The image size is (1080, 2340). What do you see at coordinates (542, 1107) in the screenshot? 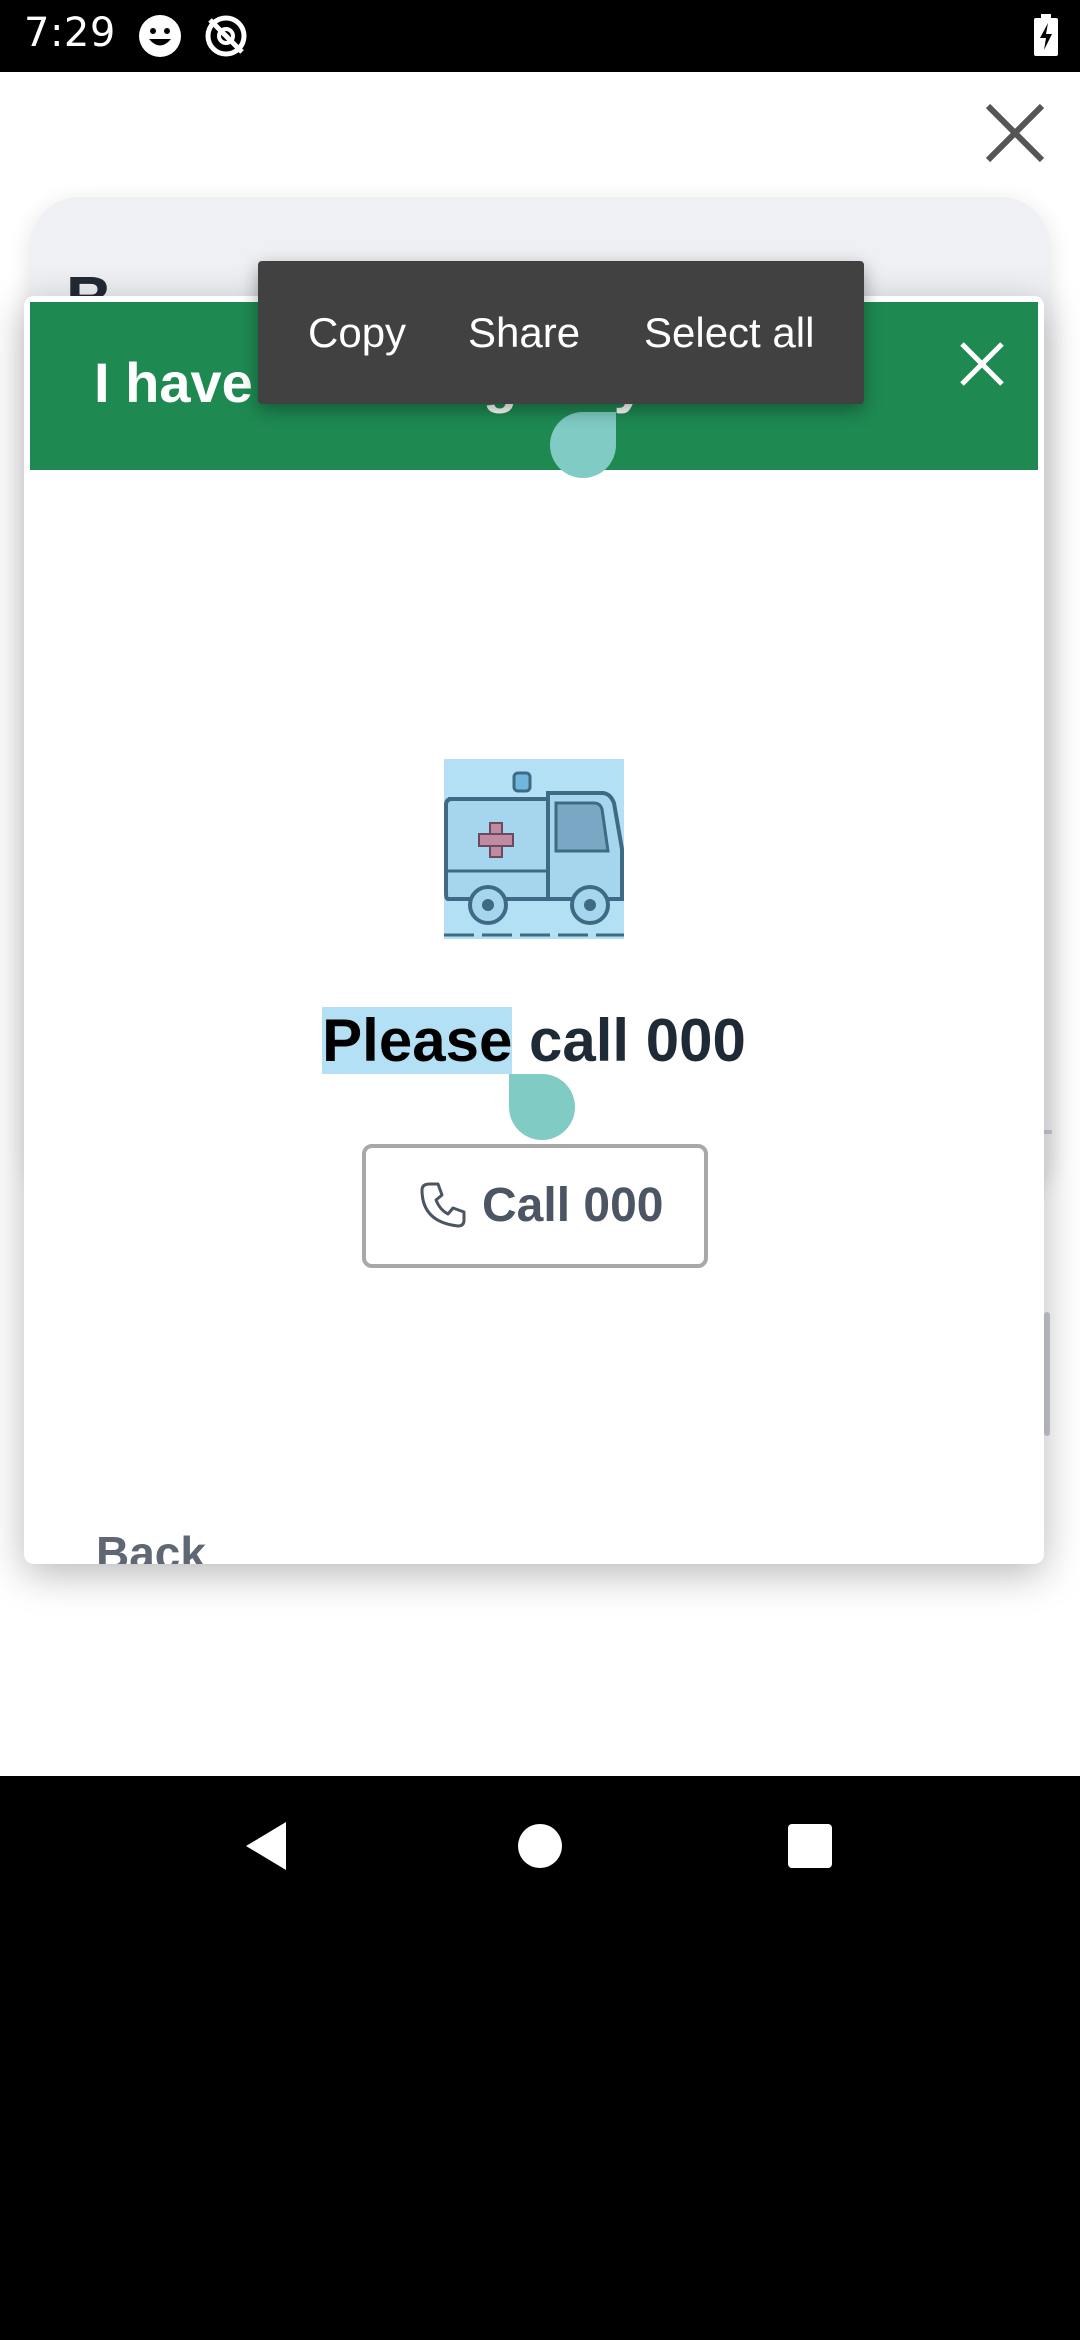
I see `selection-end-handle` at bounding box center [542, 1107].